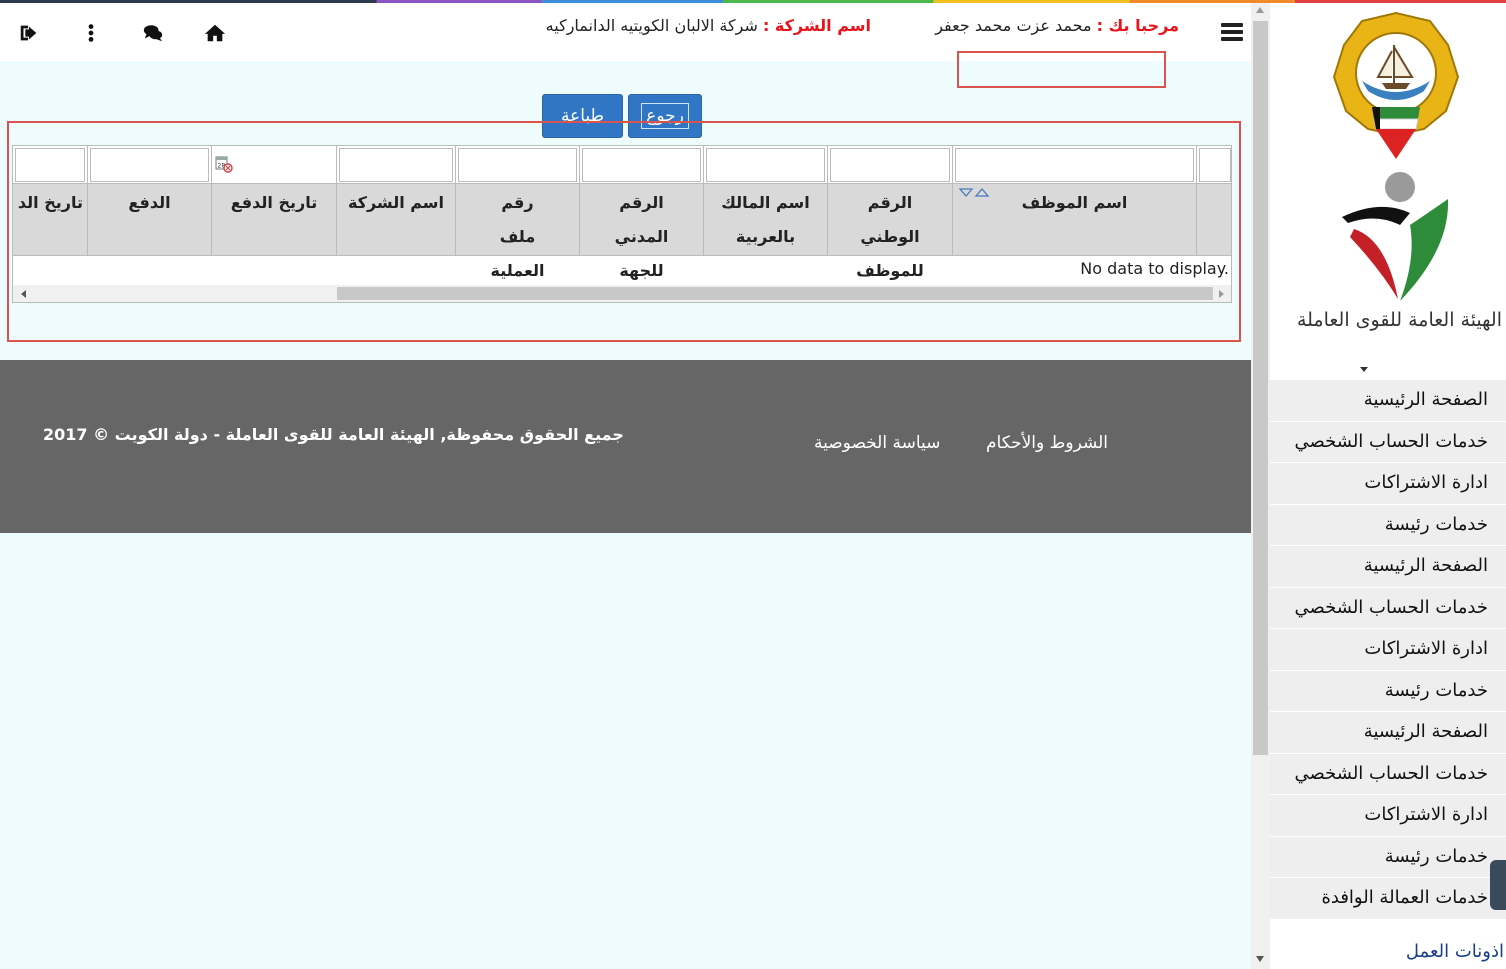  What do you see at coordinates (1395, 236) in the screenshot?
I see `pam-logo` at bounding box center [1395, 236].